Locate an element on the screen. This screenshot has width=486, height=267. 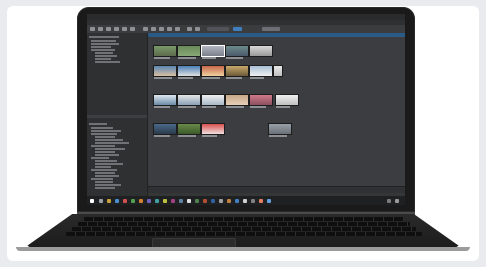
system-tray-icon is located at coordinates (389, 201).